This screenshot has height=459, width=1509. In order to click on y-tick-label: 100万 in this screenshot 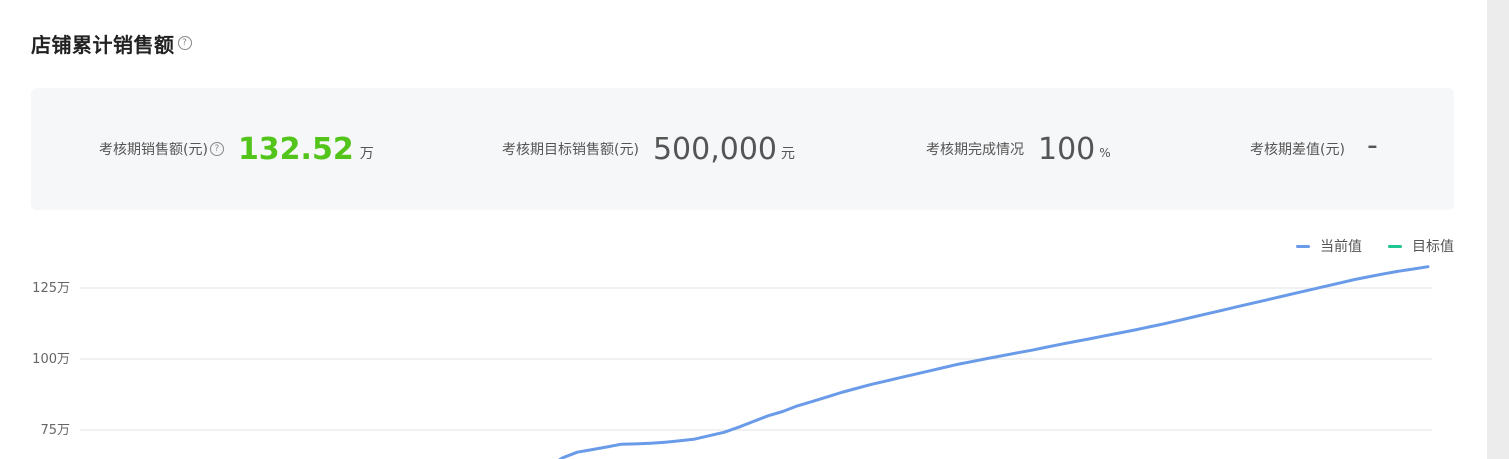, I will do `click(51, 359)`.